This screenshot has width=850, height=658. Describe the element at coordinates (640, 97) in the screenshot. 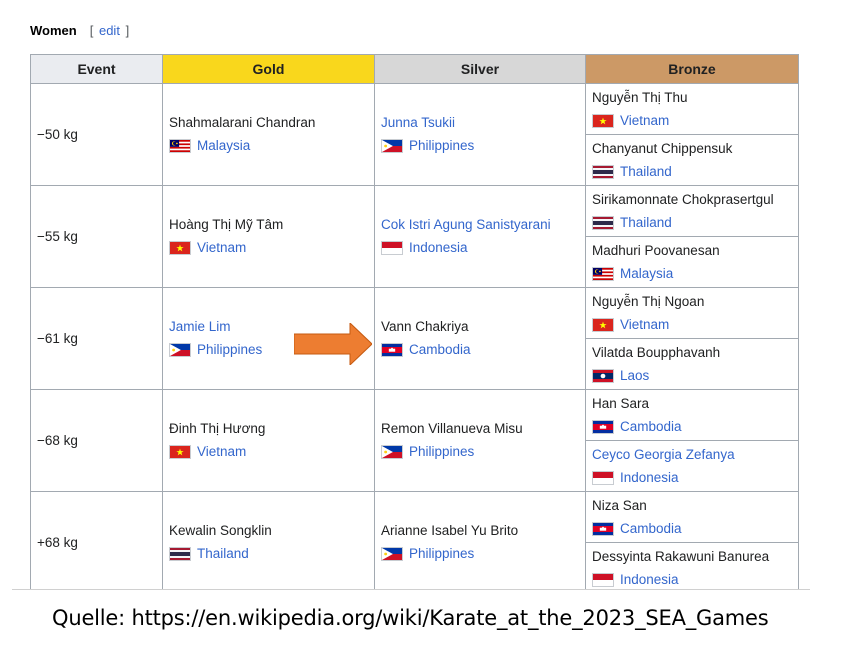

I see `athlete-name: Nguyễn Thị Thu` at that location.